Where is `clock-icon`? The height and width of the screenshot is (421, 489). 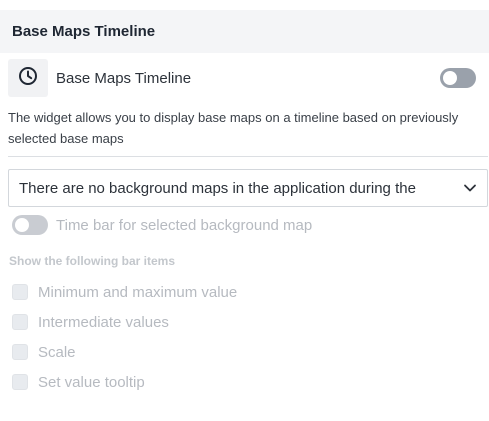
clock-icon is located at coordinates (28, 78).